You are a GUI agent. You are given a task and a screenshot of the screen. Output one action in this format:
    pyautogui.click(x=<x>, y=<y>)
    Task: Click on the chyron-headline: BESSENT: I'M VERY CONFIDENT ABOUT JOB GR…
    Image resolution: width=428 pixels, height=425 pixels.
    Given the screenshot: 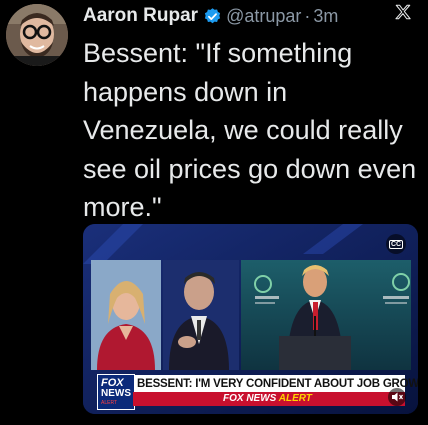 What is the action you would take?
    pyautogui.click(x=277, y=383)
    